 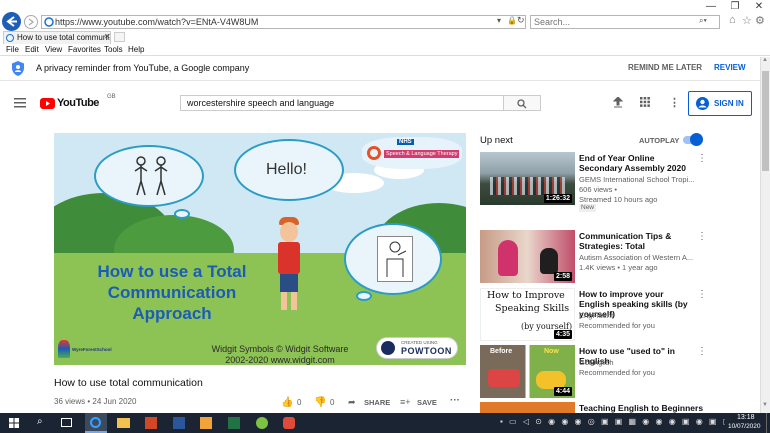 What do you see at coordinates (53, 49) in the screenshot?
I see `menu-view: View` at bounding box center [53, 49].